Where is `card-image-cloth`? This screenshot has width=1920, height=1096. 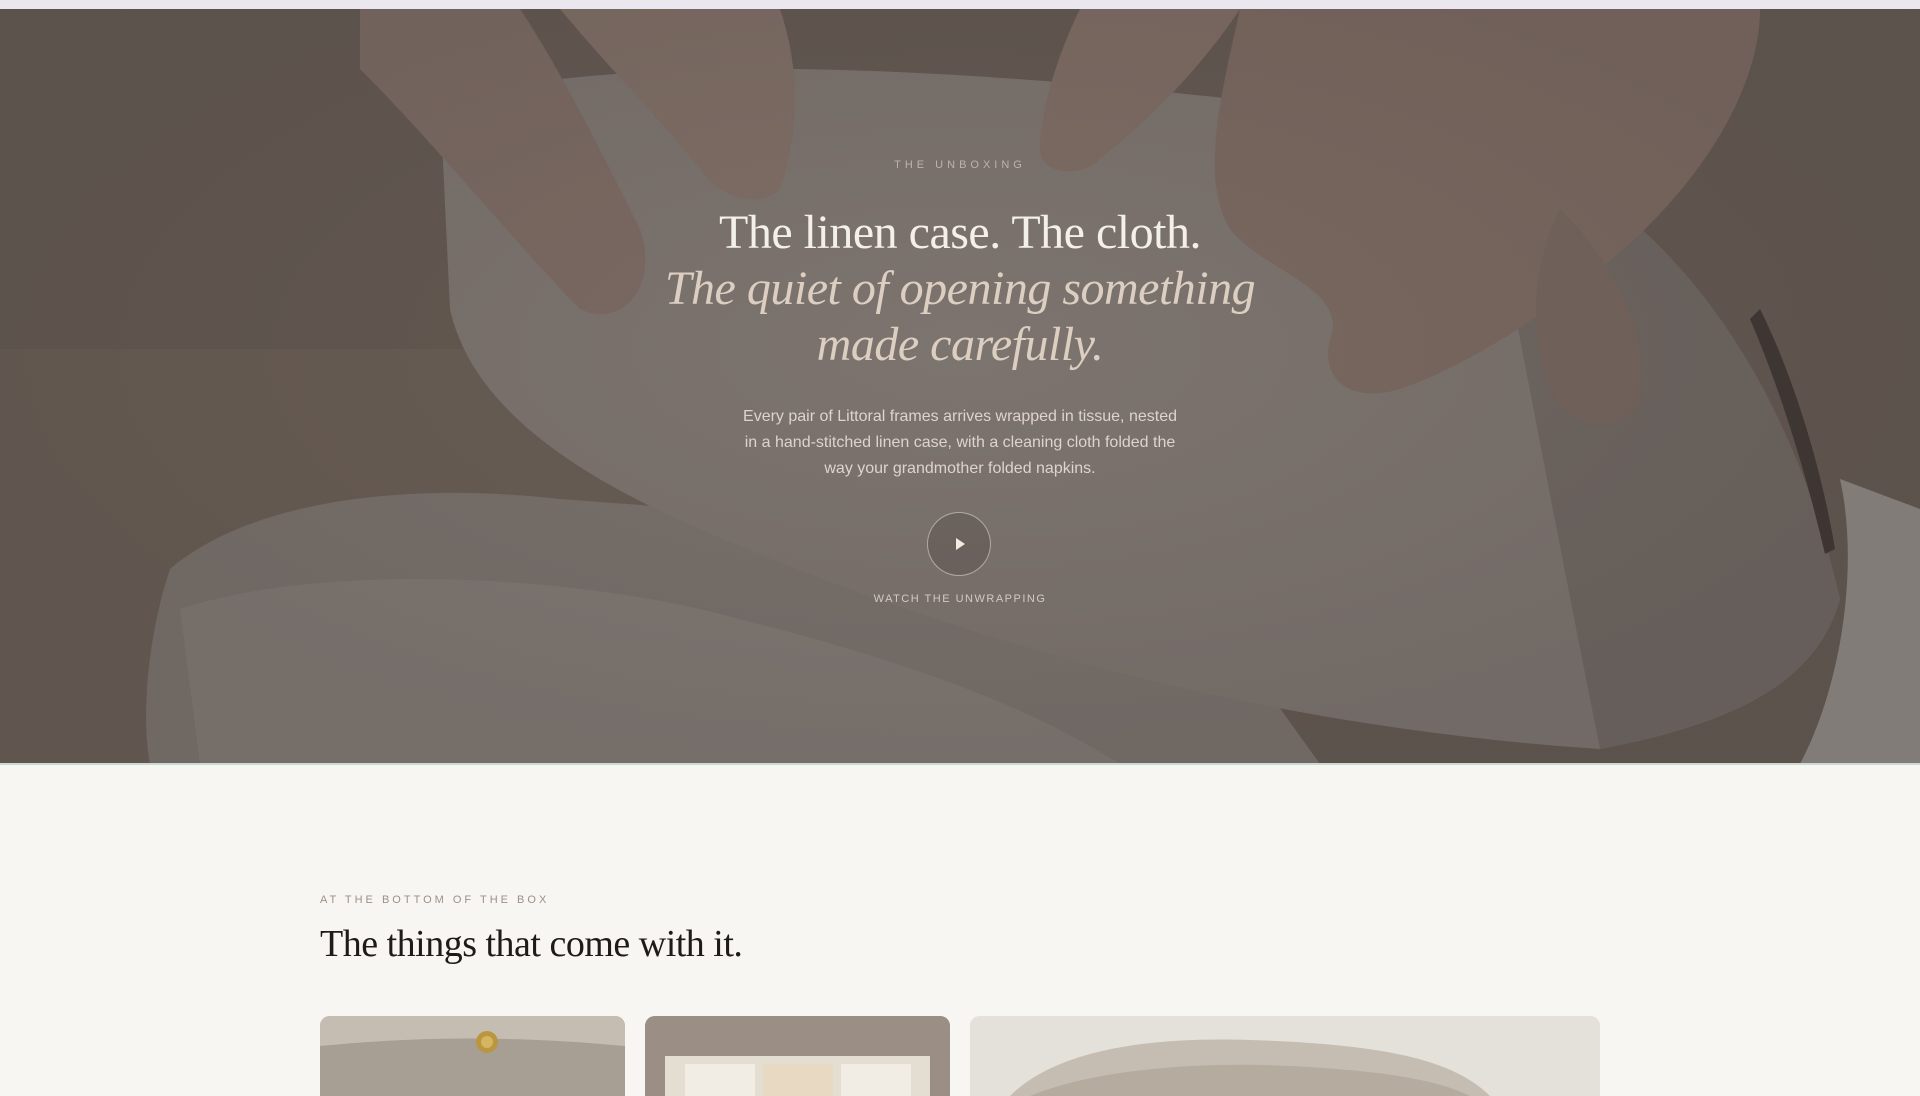 card-image-cloth is located at coordinates (797, 1056).